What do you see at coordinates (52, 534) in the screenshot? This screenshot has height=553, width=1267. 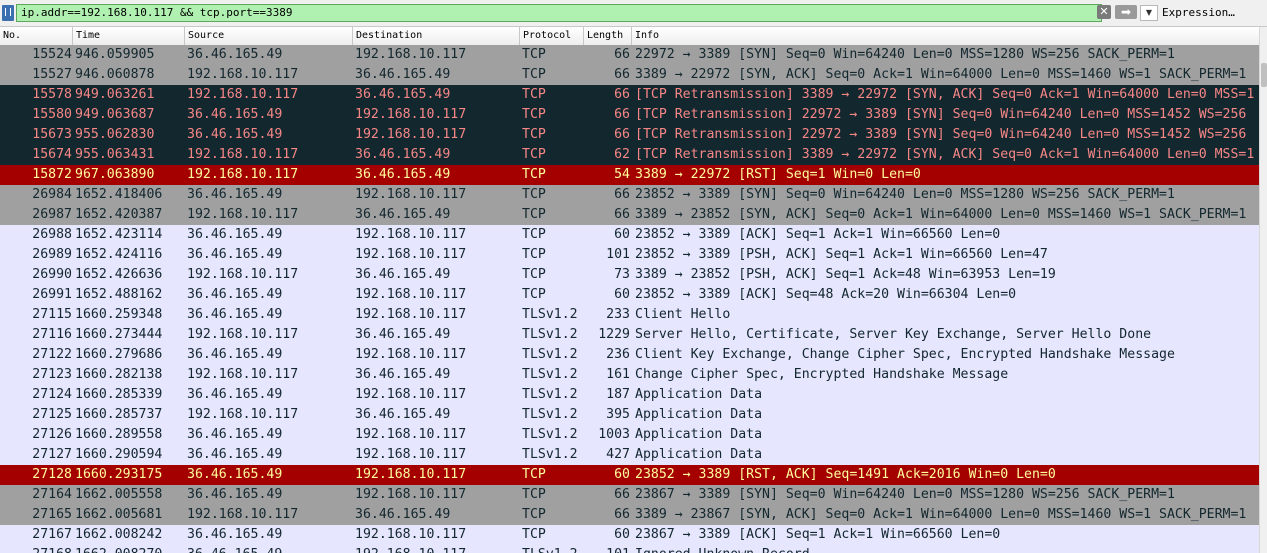 I see `packet-number-cell: 27167` at bounding box center [52, 534].